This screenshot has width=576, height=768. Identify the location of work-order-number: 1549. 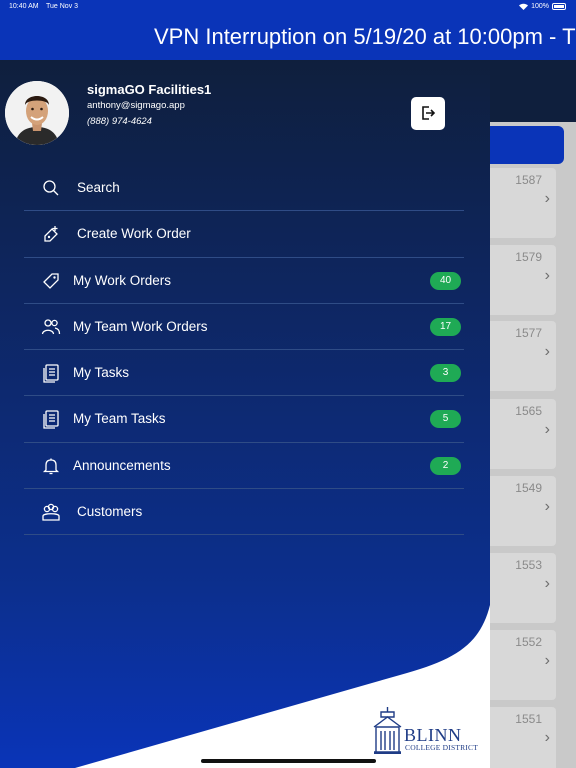
(528, 488).